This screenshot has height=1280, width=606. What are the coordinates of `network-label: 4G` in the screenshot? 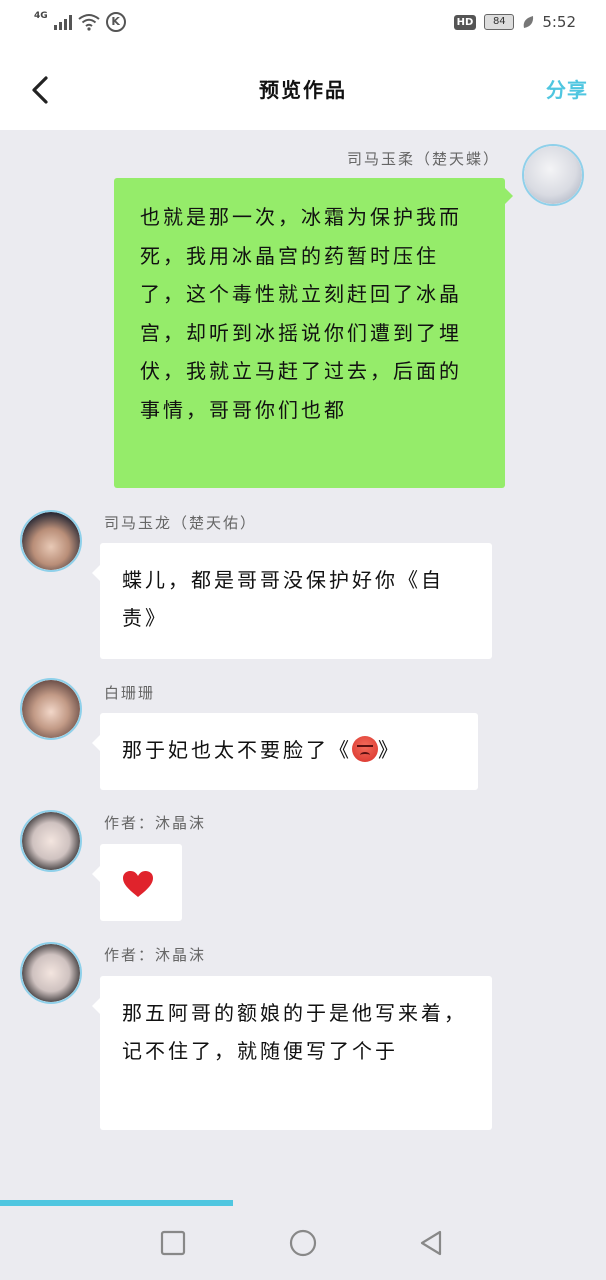 It's located at (41, 16).